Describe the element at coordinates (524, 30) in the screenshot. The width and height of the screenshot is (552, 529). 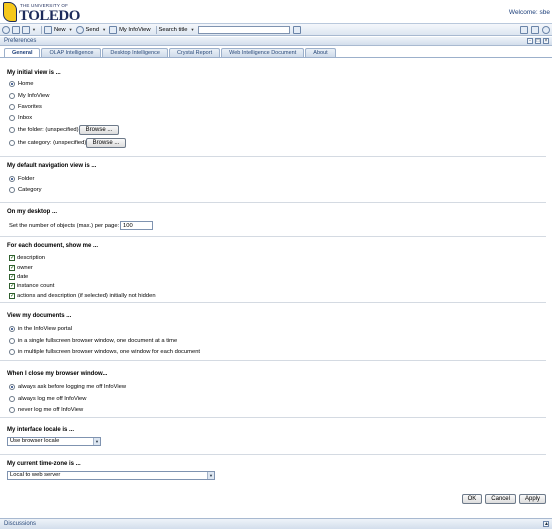
I see `dashboard-icon` at that location.